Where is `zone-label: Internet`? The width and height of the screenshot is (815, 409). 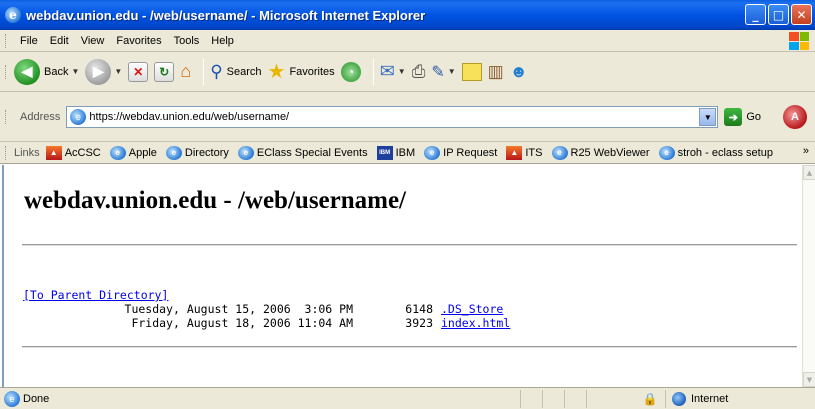
zone-label: Internet is located at coordinates (710, 398).